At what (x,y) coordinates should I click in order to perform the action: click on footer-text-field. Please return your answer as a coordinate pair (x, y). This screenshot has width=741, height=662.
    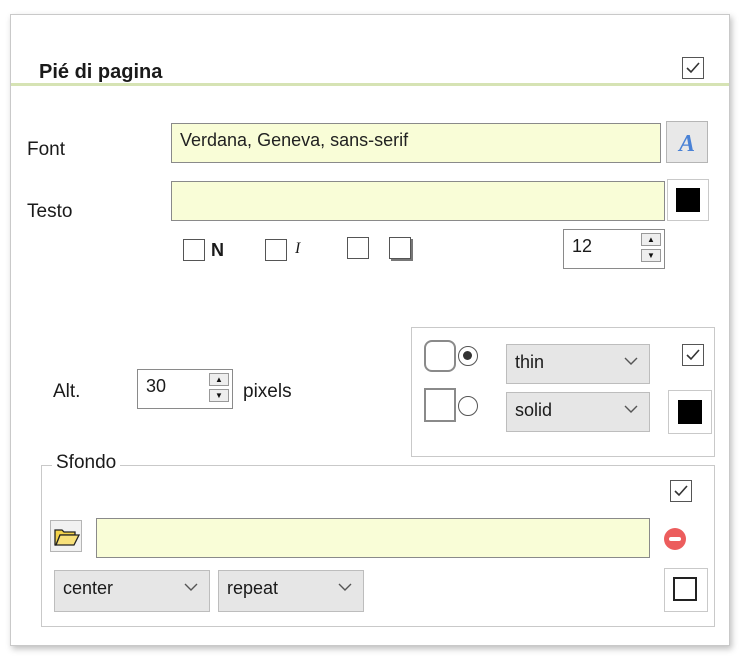
    Looking at the image, I should click on (418, 201).